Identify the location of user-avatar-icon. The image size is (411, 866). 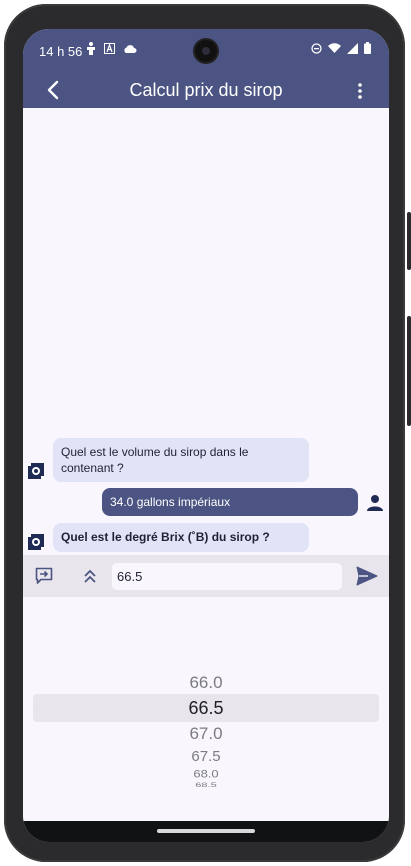
(375, 503).